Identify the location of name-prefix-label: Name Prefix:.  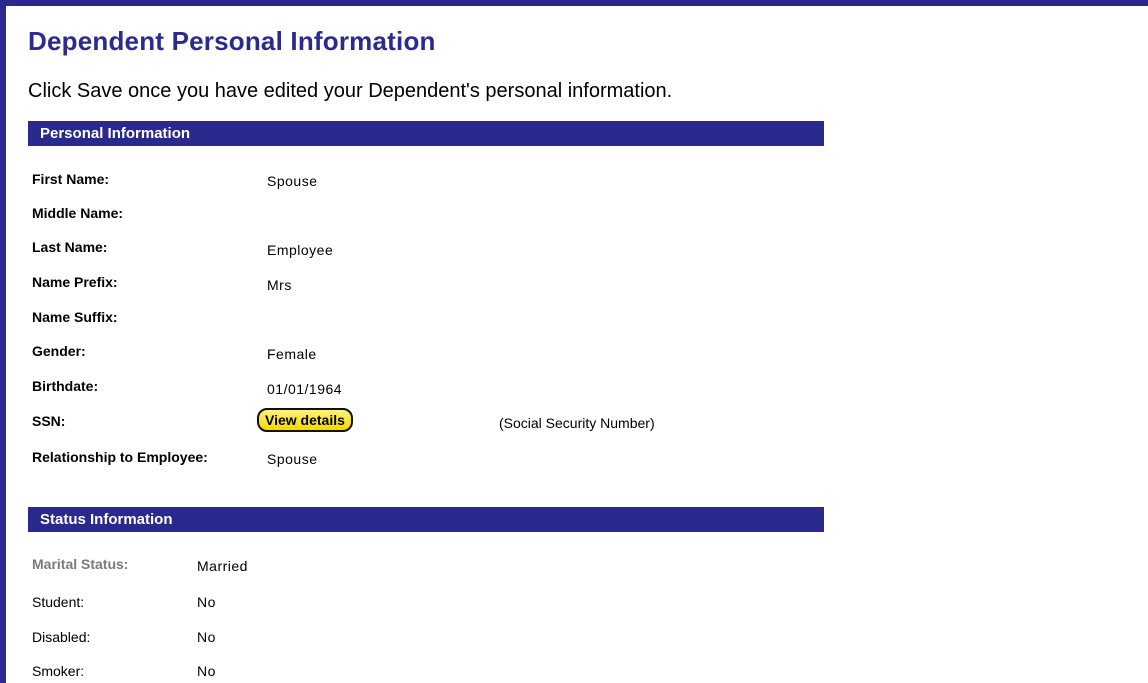
(75, 282).